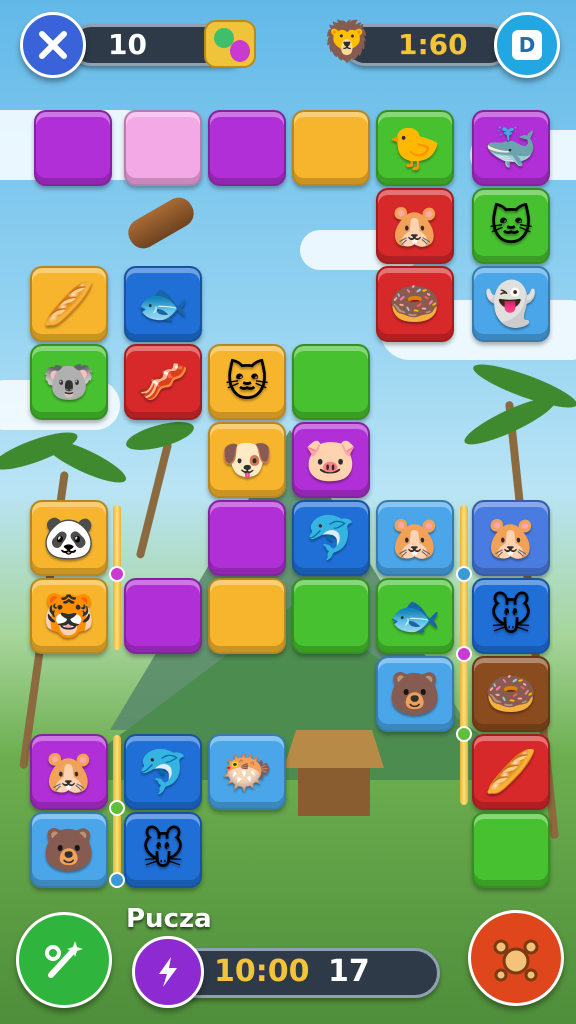 Image resolution: width=576 pixels, height=1024 pixels. I want to click on board-tile: 👻, so click(511, 304).